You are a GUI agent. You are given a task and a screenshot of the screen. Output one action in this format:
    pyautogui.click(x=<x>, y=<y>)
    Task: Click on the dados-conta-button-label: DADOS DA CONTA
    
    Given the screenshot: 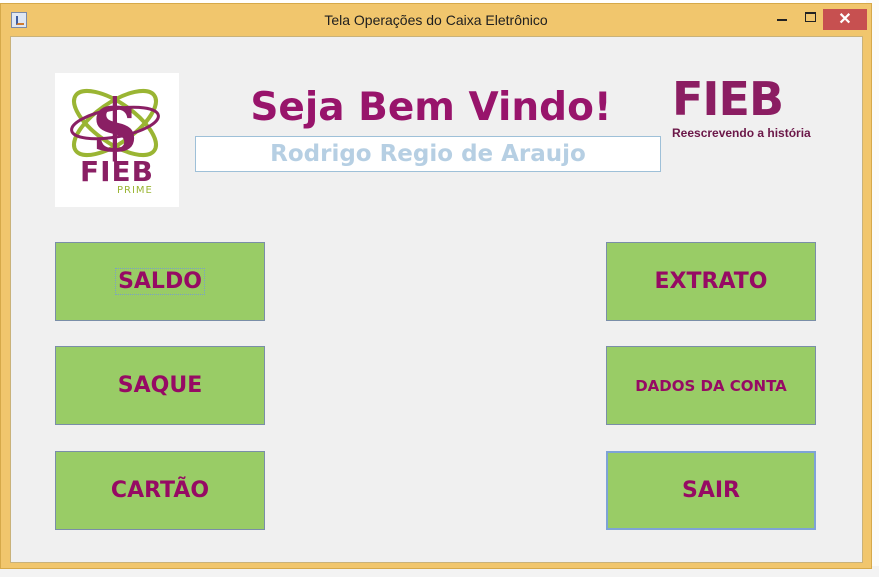 What is the action you would take?
    pyautogui.click(x=711, y=385)
    